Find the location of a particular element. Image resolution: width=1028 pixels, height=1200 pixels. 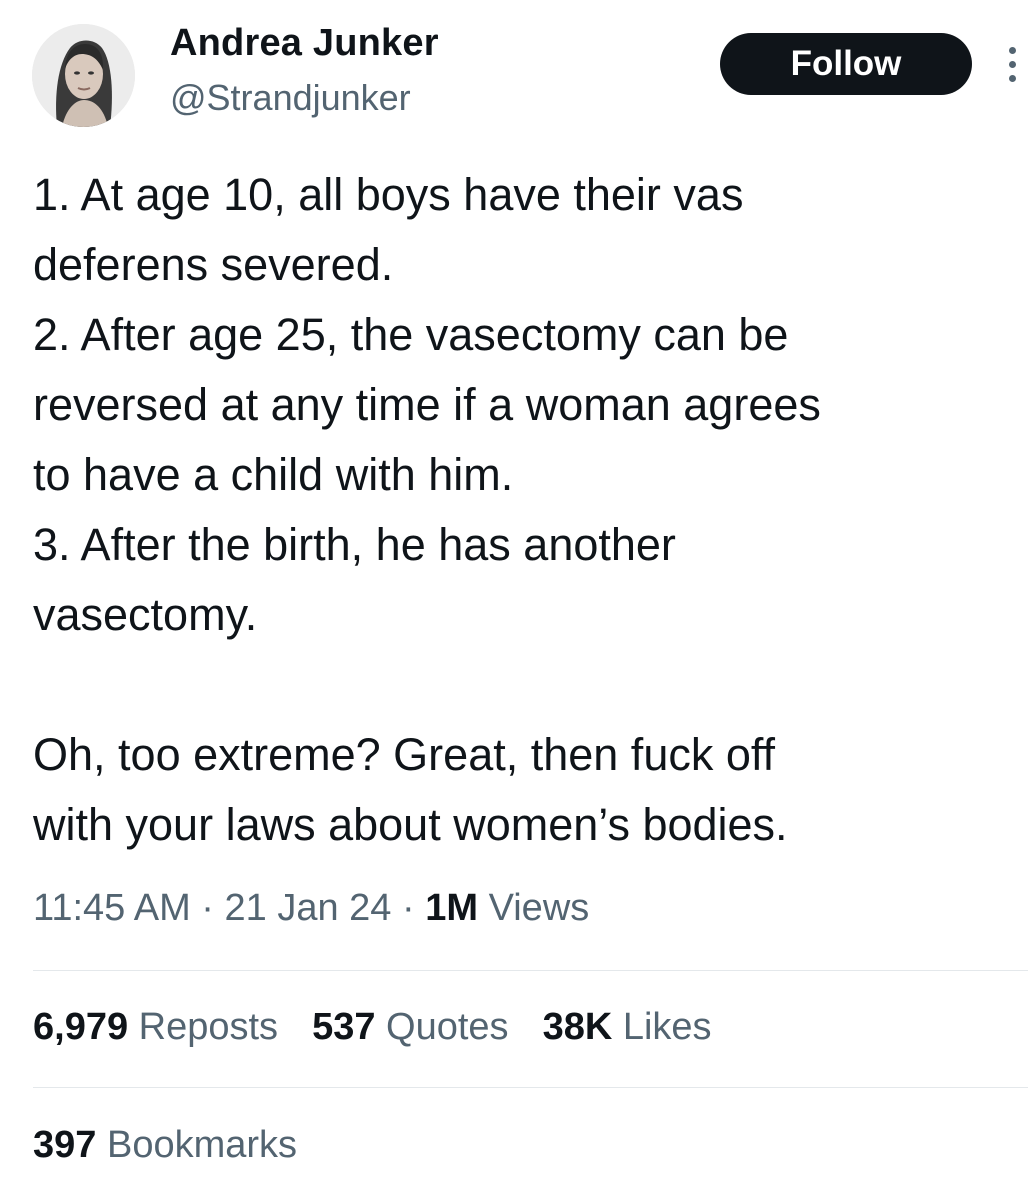

author-handle: @Strandjunker is located at coordinates (290, 98).